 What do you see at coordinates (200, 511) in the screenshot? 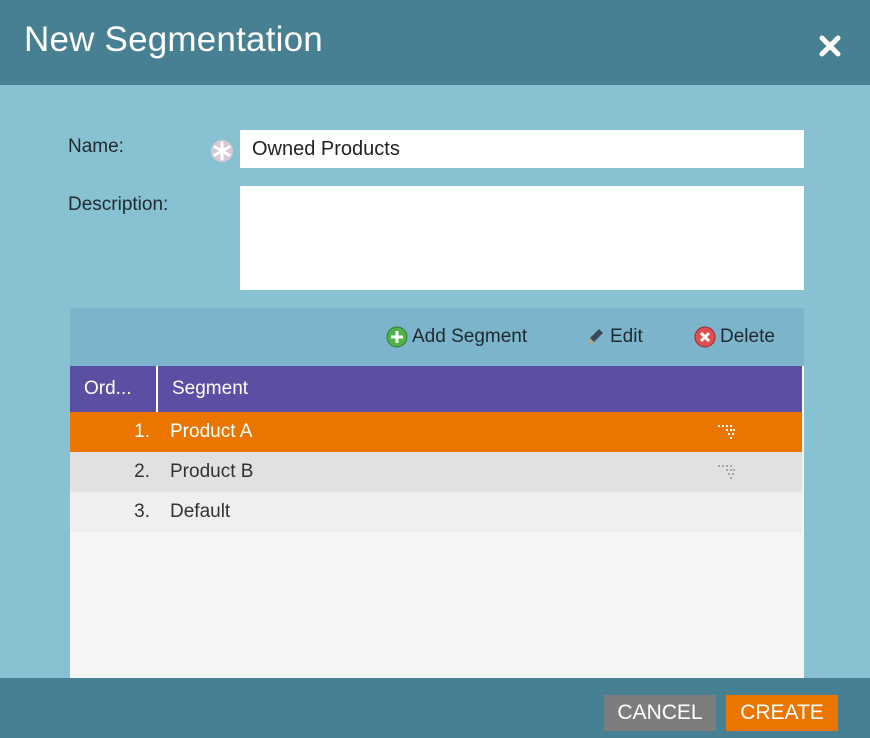
I see `row-segment: Default` at bounding box center [200, 511].